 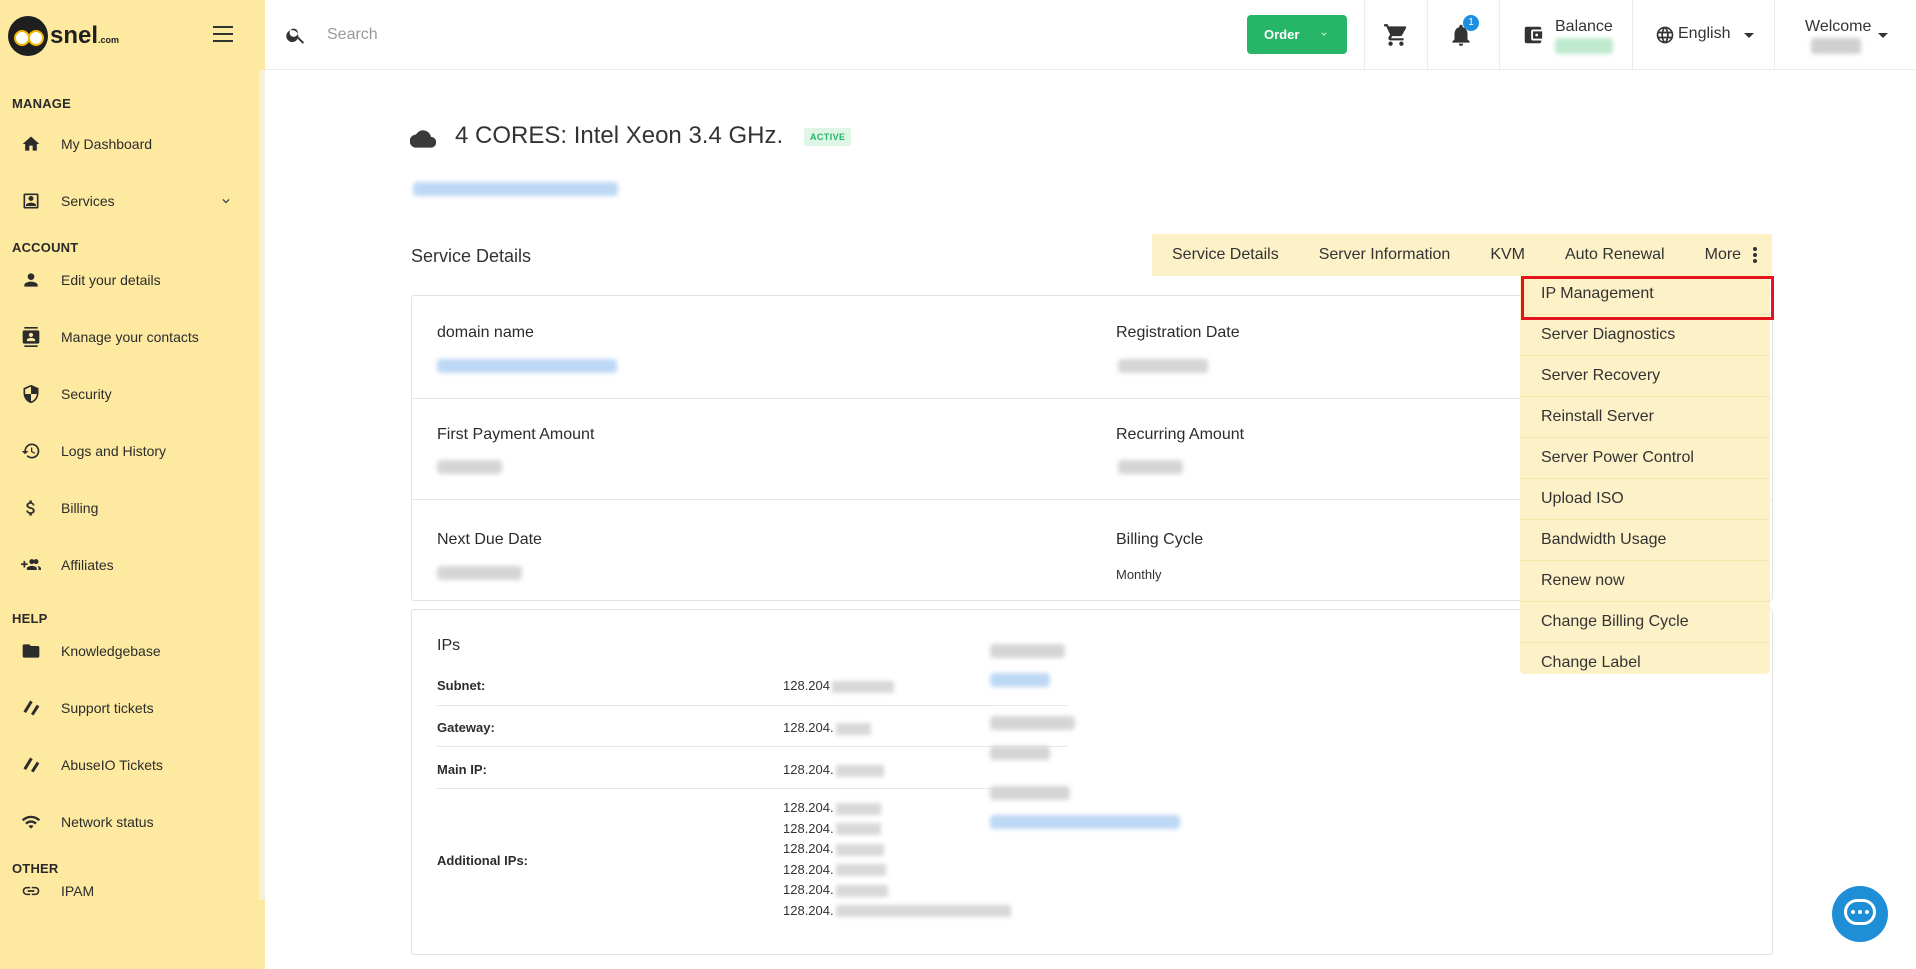 What do you see at coordinates (80, 507) in the screenshot?
I see `sidebar-item-label: Billing` at bounding box center [80, 507].